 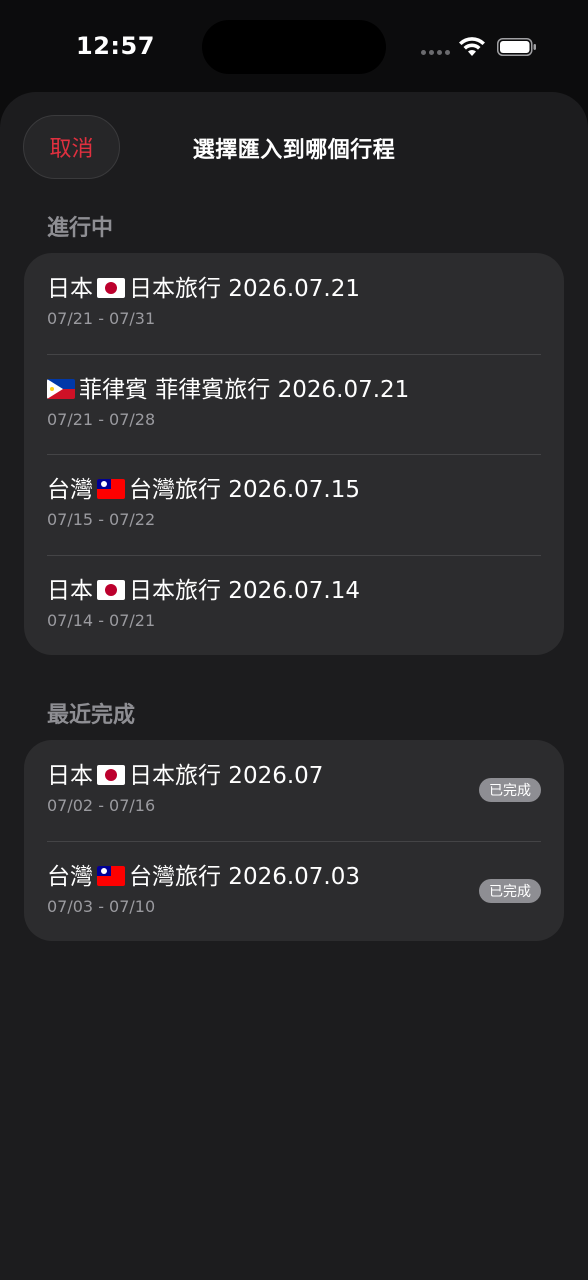 I want to click on trip-dates: 07/15 - 07/22, so click(x=101, y=519).